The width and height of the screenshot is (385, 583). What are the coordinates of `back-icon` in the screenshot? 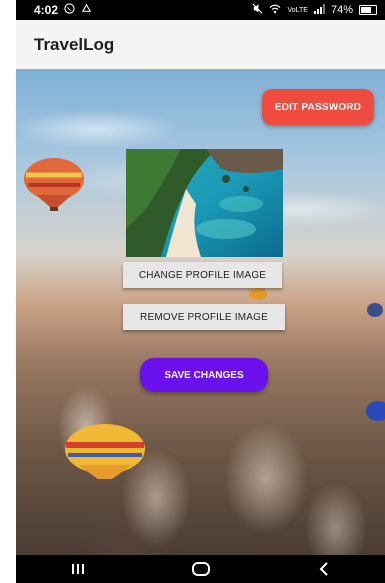 It's located at (324, 569).